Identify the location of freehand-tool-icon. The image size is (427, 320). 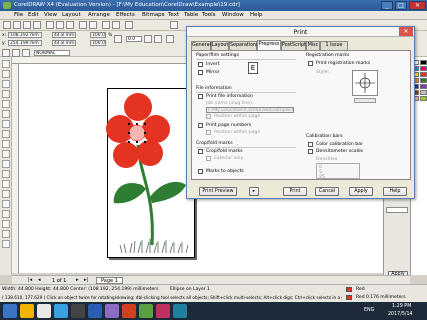
(6, 104).